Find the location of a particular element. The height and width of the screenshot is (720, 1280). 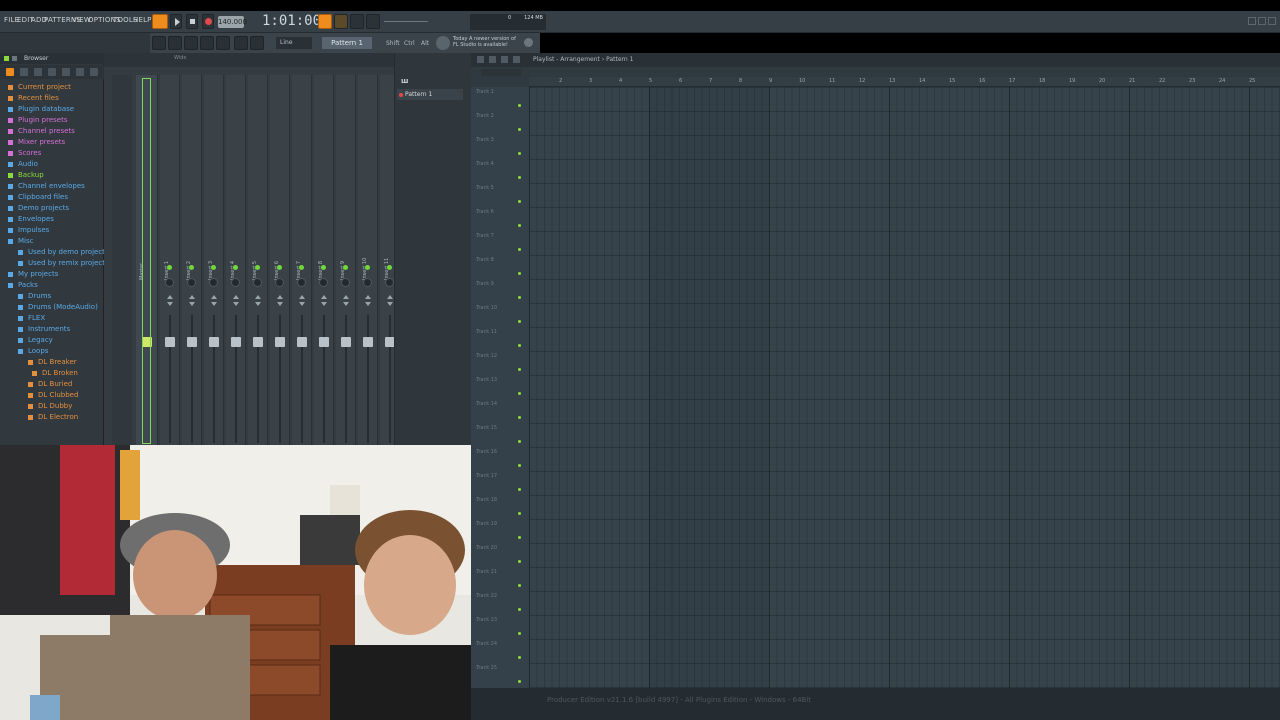

draw-tool-icon is located at coordinates (492, 59).